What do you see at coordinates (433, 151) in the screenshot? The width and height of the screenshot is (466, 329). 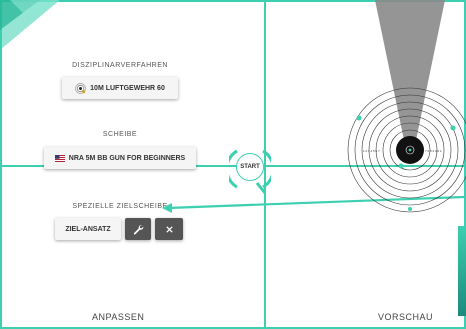 I see `svg-text: 7 6 5 4 3 2 1` at bounding box center [433, 151].